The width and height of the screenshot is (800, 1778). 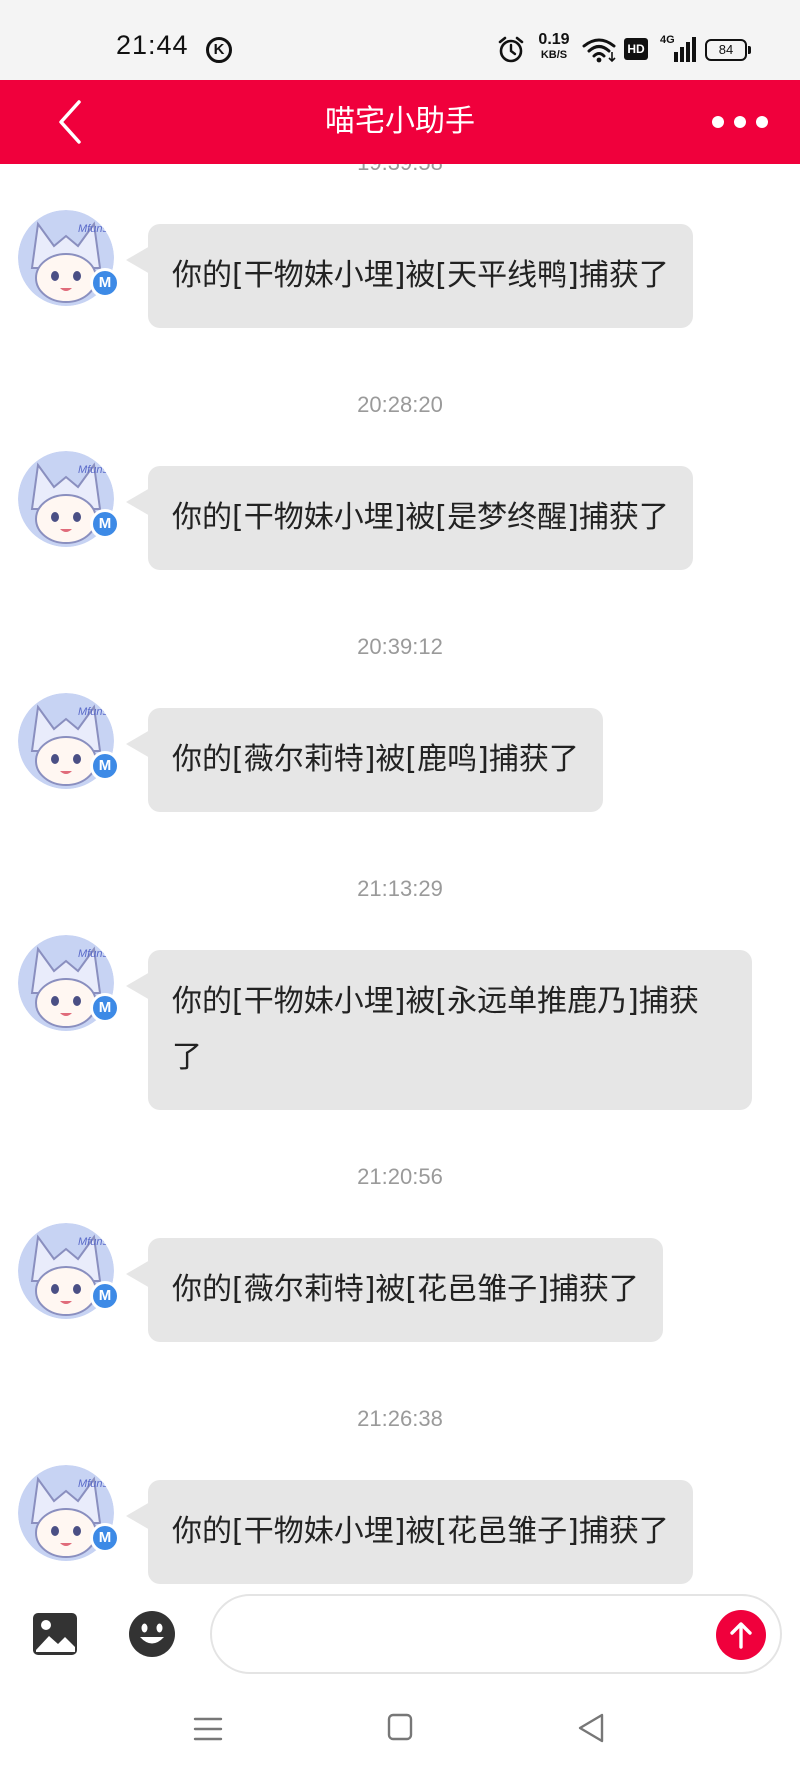 I want to click on chat-header: 喵宅小助手, so click(x=400, y=122).